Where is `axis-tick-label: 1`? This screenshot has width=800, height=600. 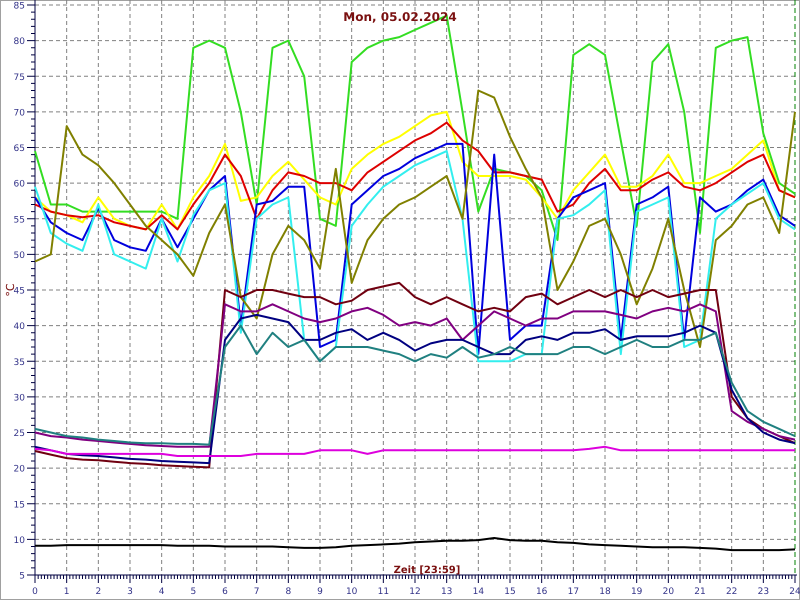 axis-tick-label: 1 is located at coordinates (67, 592).